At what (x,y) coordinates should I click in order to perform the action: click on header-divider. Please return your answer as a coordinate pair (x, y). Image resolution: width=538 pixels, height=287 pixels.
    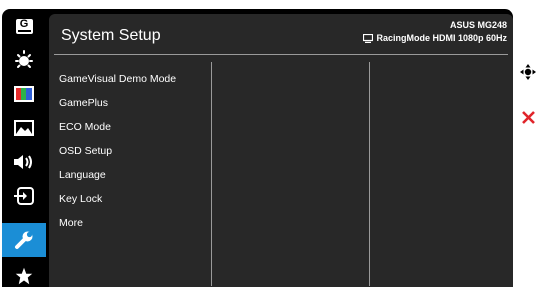
    Looking at the image, I should click on (281, 54).